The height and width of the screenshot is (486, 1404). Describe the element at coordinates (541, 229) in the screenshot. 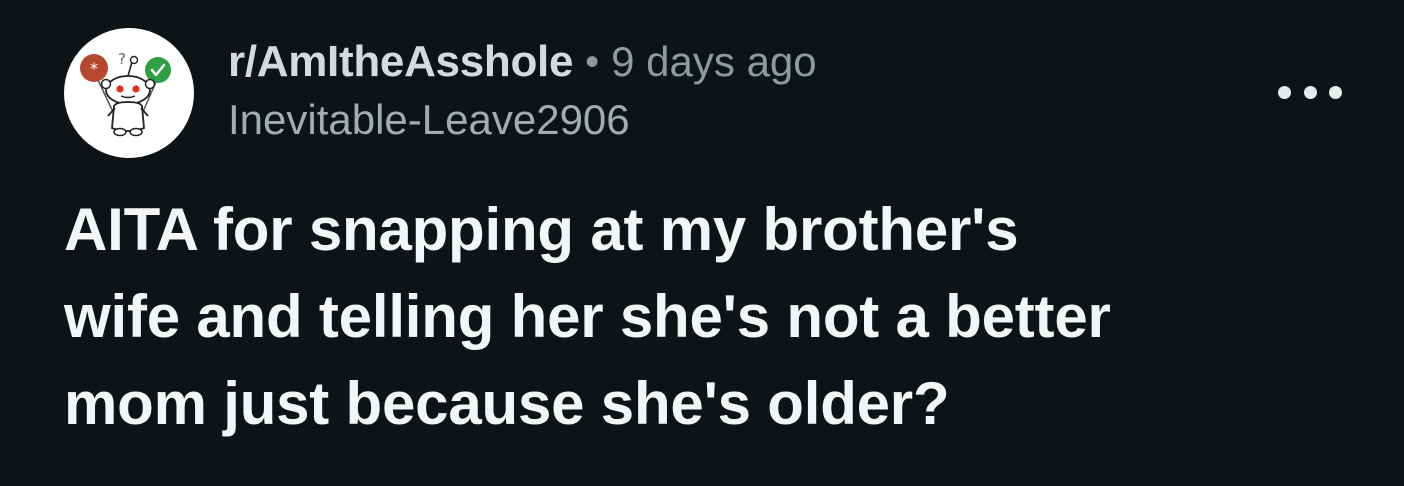

I see `post-title-line: AITA for snapping at my brother's` at that location.